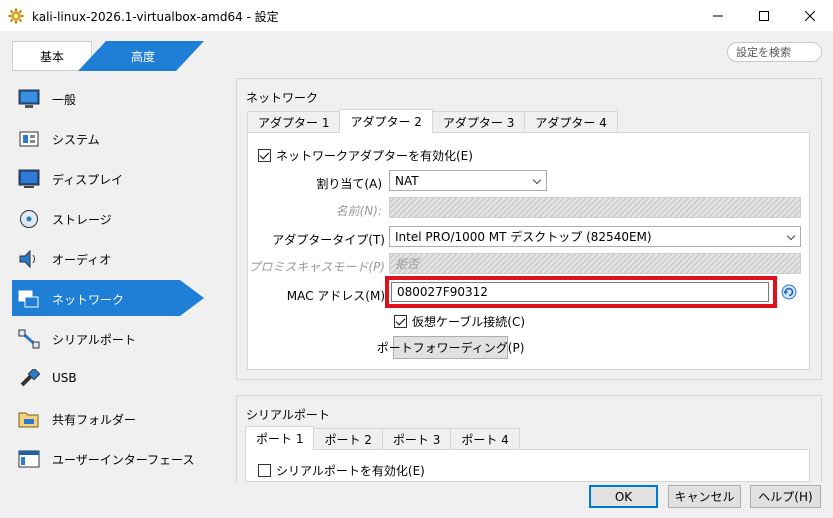 This screenshot has height=518, width=833. I want to click on adapter-type-value: Intel PRO/1000 MT デスクトップ (82540EM), so click(523, 237).